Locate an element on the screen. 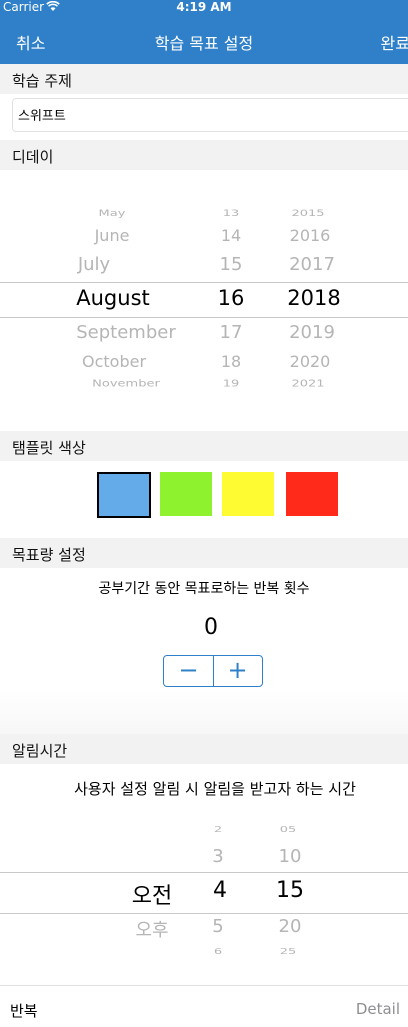 Image resolution: width=408 pixels, height=1027 pixels. subject-field-wrapper is located at coordinates (210, 115).